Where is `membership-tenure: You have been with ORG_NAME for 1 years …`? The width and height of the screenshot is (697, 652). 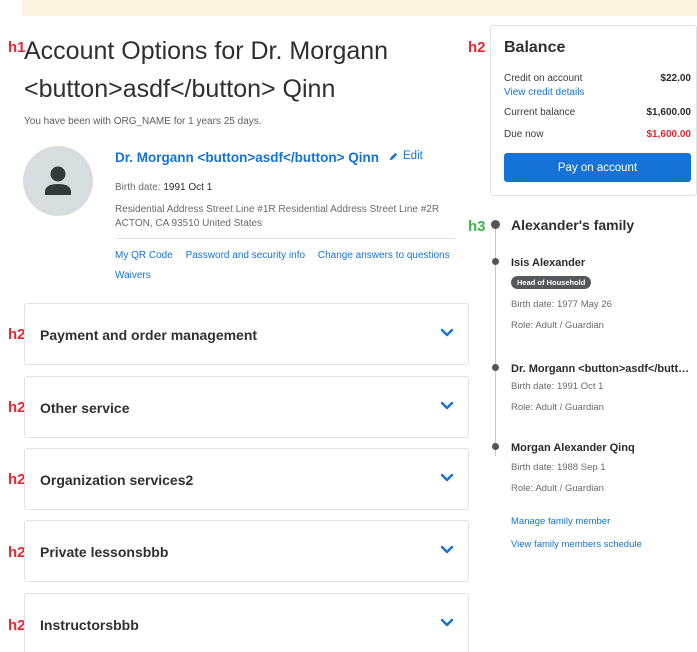
membership-tenure: You have been with ORG_NAME for 1 years … is located at coordinates (143, 121).